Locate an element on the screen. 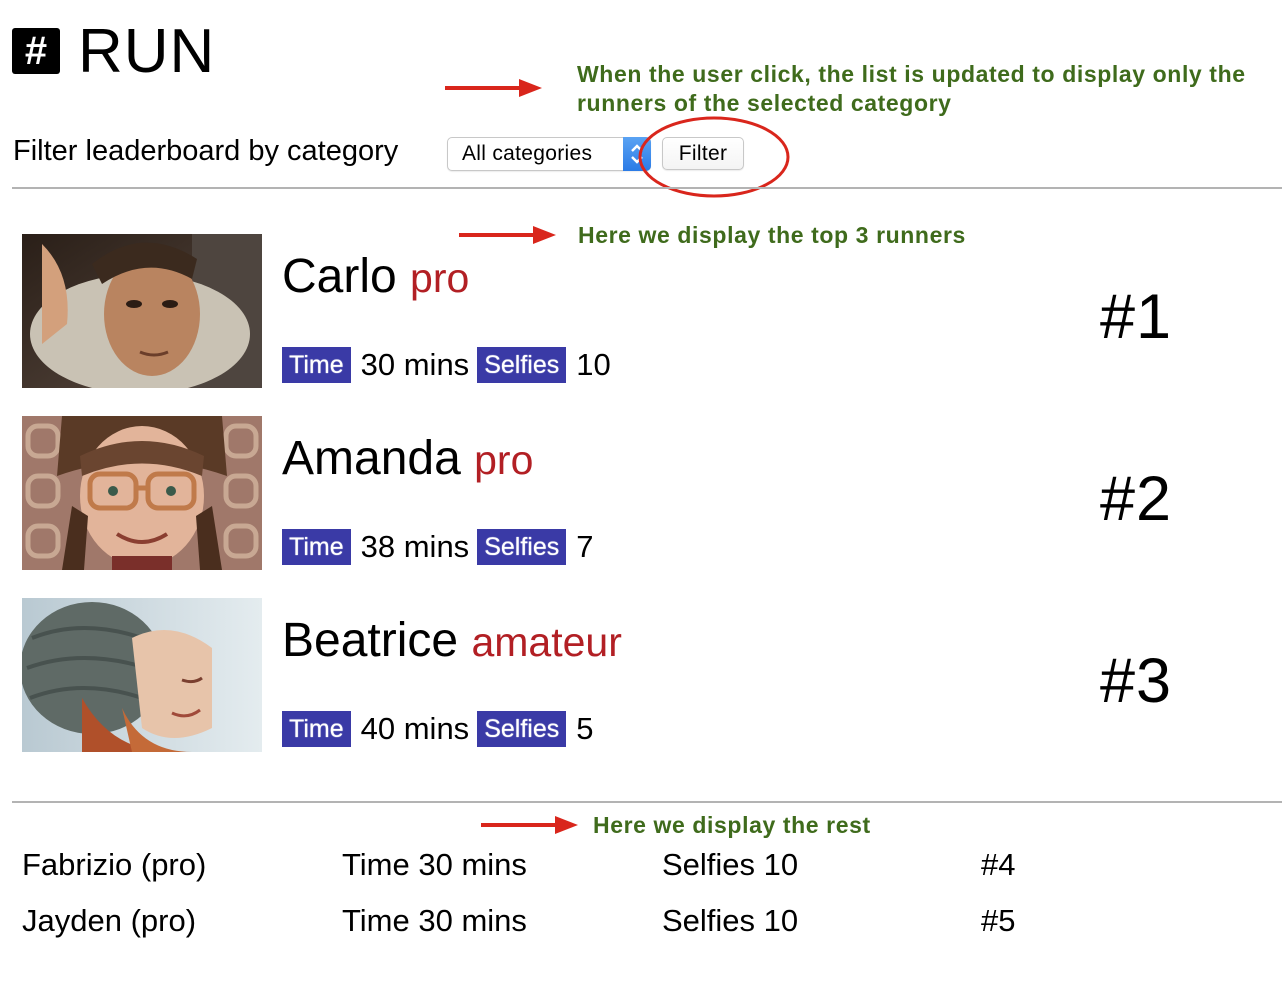  runner-rank: #1 is located at coordinates (1136, 317).